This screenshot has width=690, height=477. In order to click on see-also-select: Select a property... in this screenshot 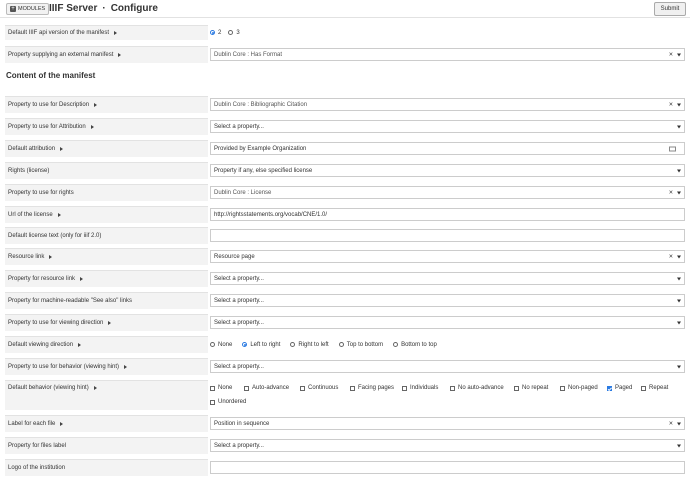, I will do `click(447, 300)`.